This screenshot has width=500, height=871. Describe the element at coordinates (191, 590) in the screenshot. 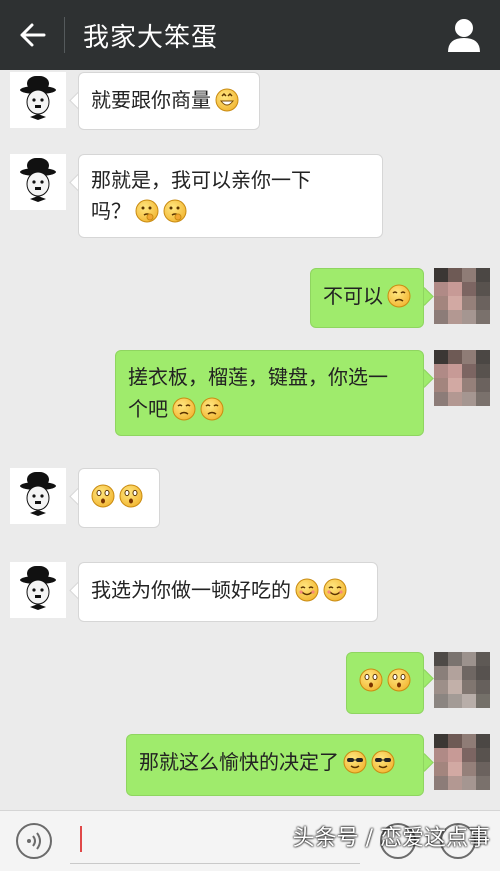

I see `message-text: 我选为你做一顿好吃的` at that location.